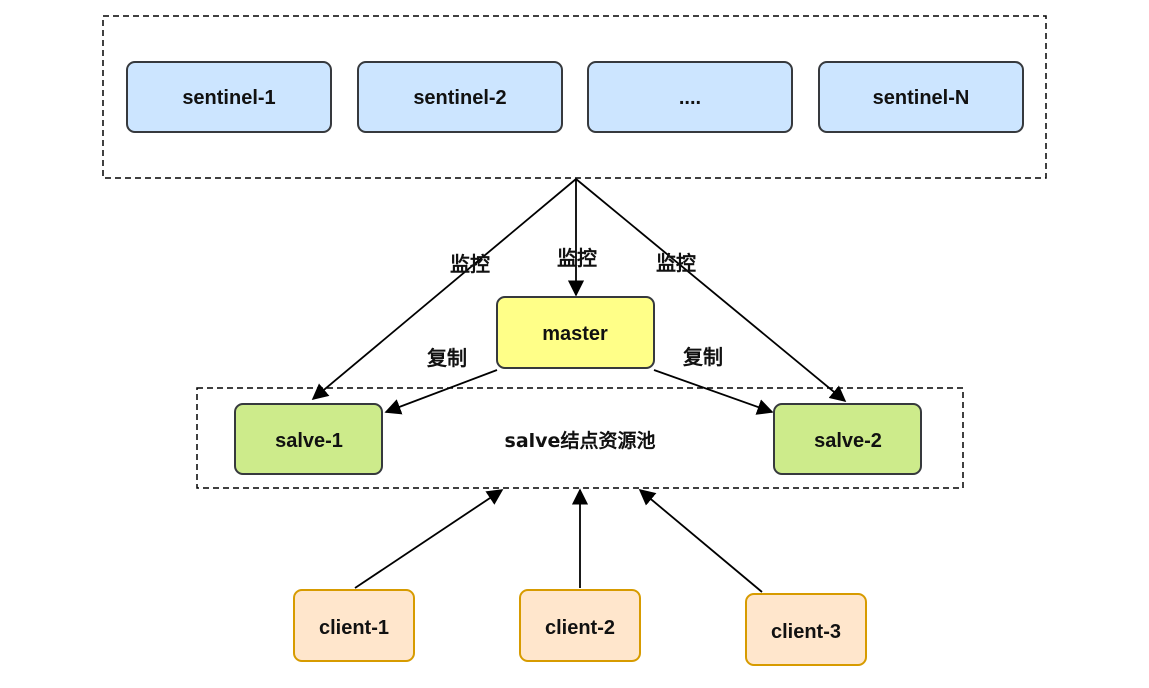 The image size is (1149, 688). I want to click on client-1-node: client-1, so click(354, 625).